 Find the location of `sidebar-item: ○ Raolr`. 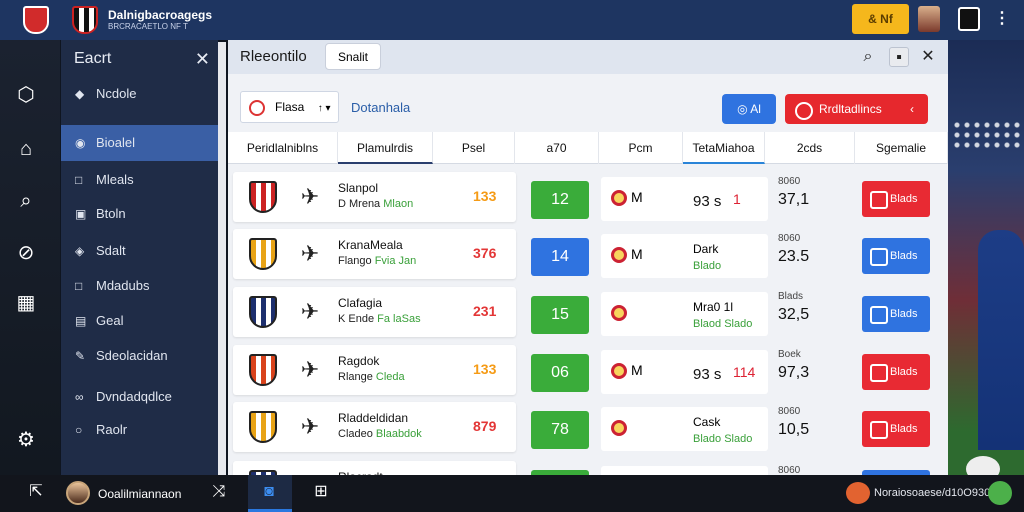

sidebar-item: ○ Raolr is located at coordinates (139, 430).